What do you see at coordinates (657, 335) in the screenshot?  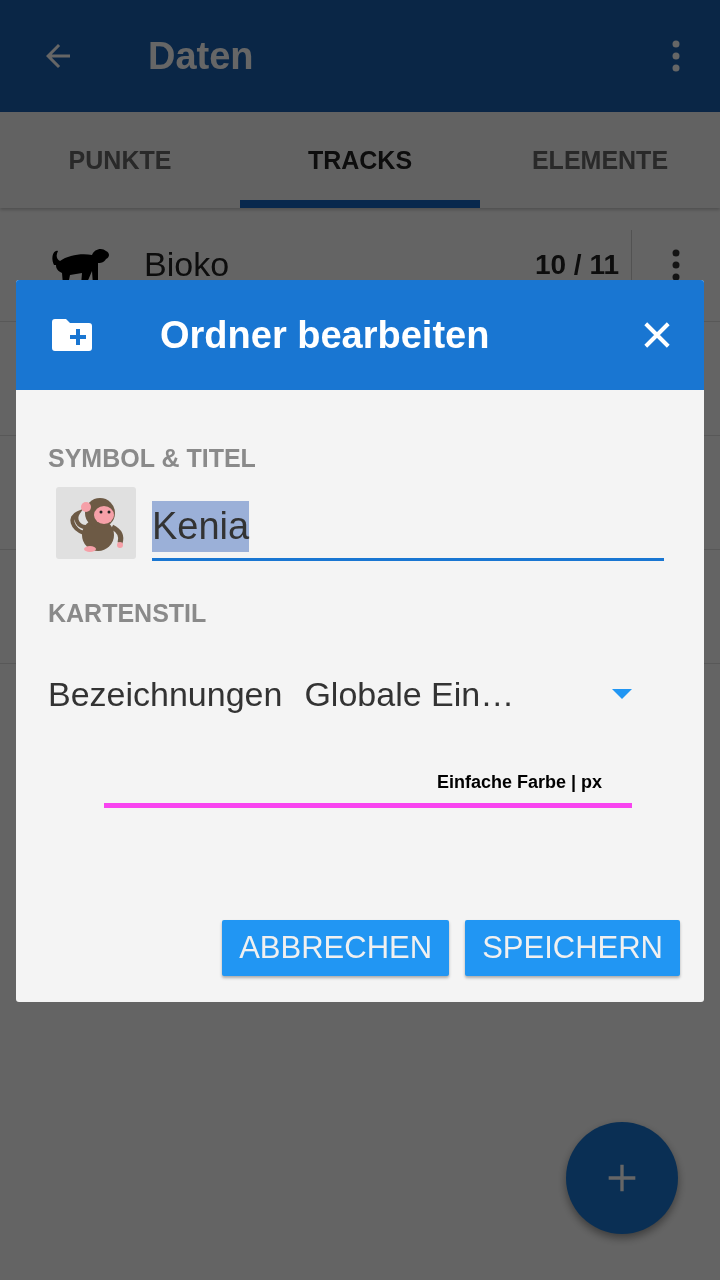 I see `close-icon` at bounding box center [657, 335].